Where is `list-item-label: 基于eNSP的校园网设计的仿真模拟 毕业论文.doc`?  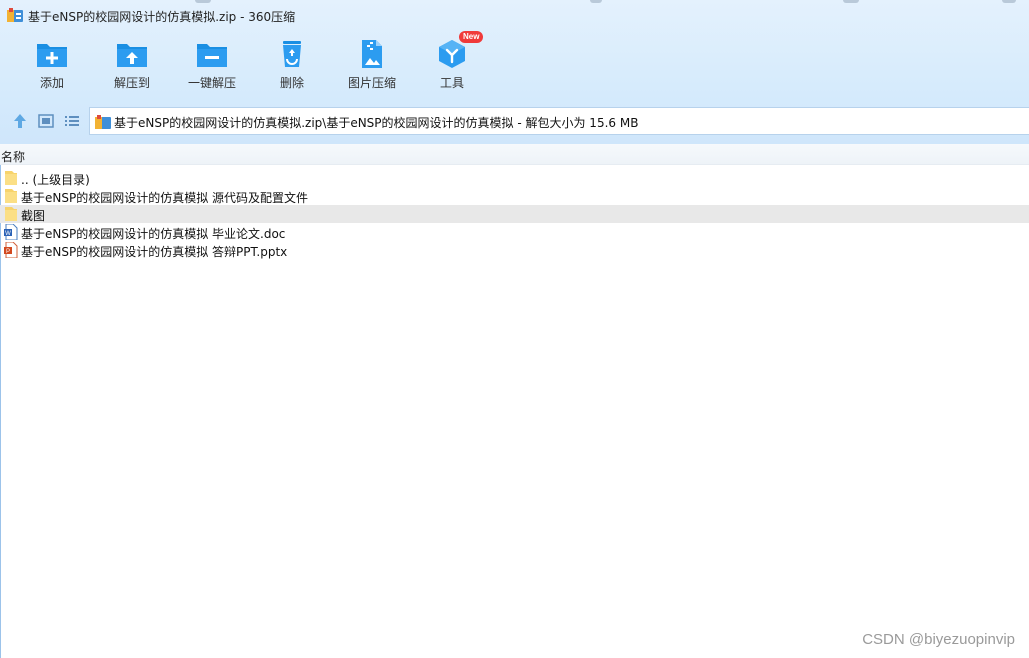 list-item-label: 基于eNSP的校园网设计的仿真模拟 毕业论文.doc is located at coordinates (153, 234).